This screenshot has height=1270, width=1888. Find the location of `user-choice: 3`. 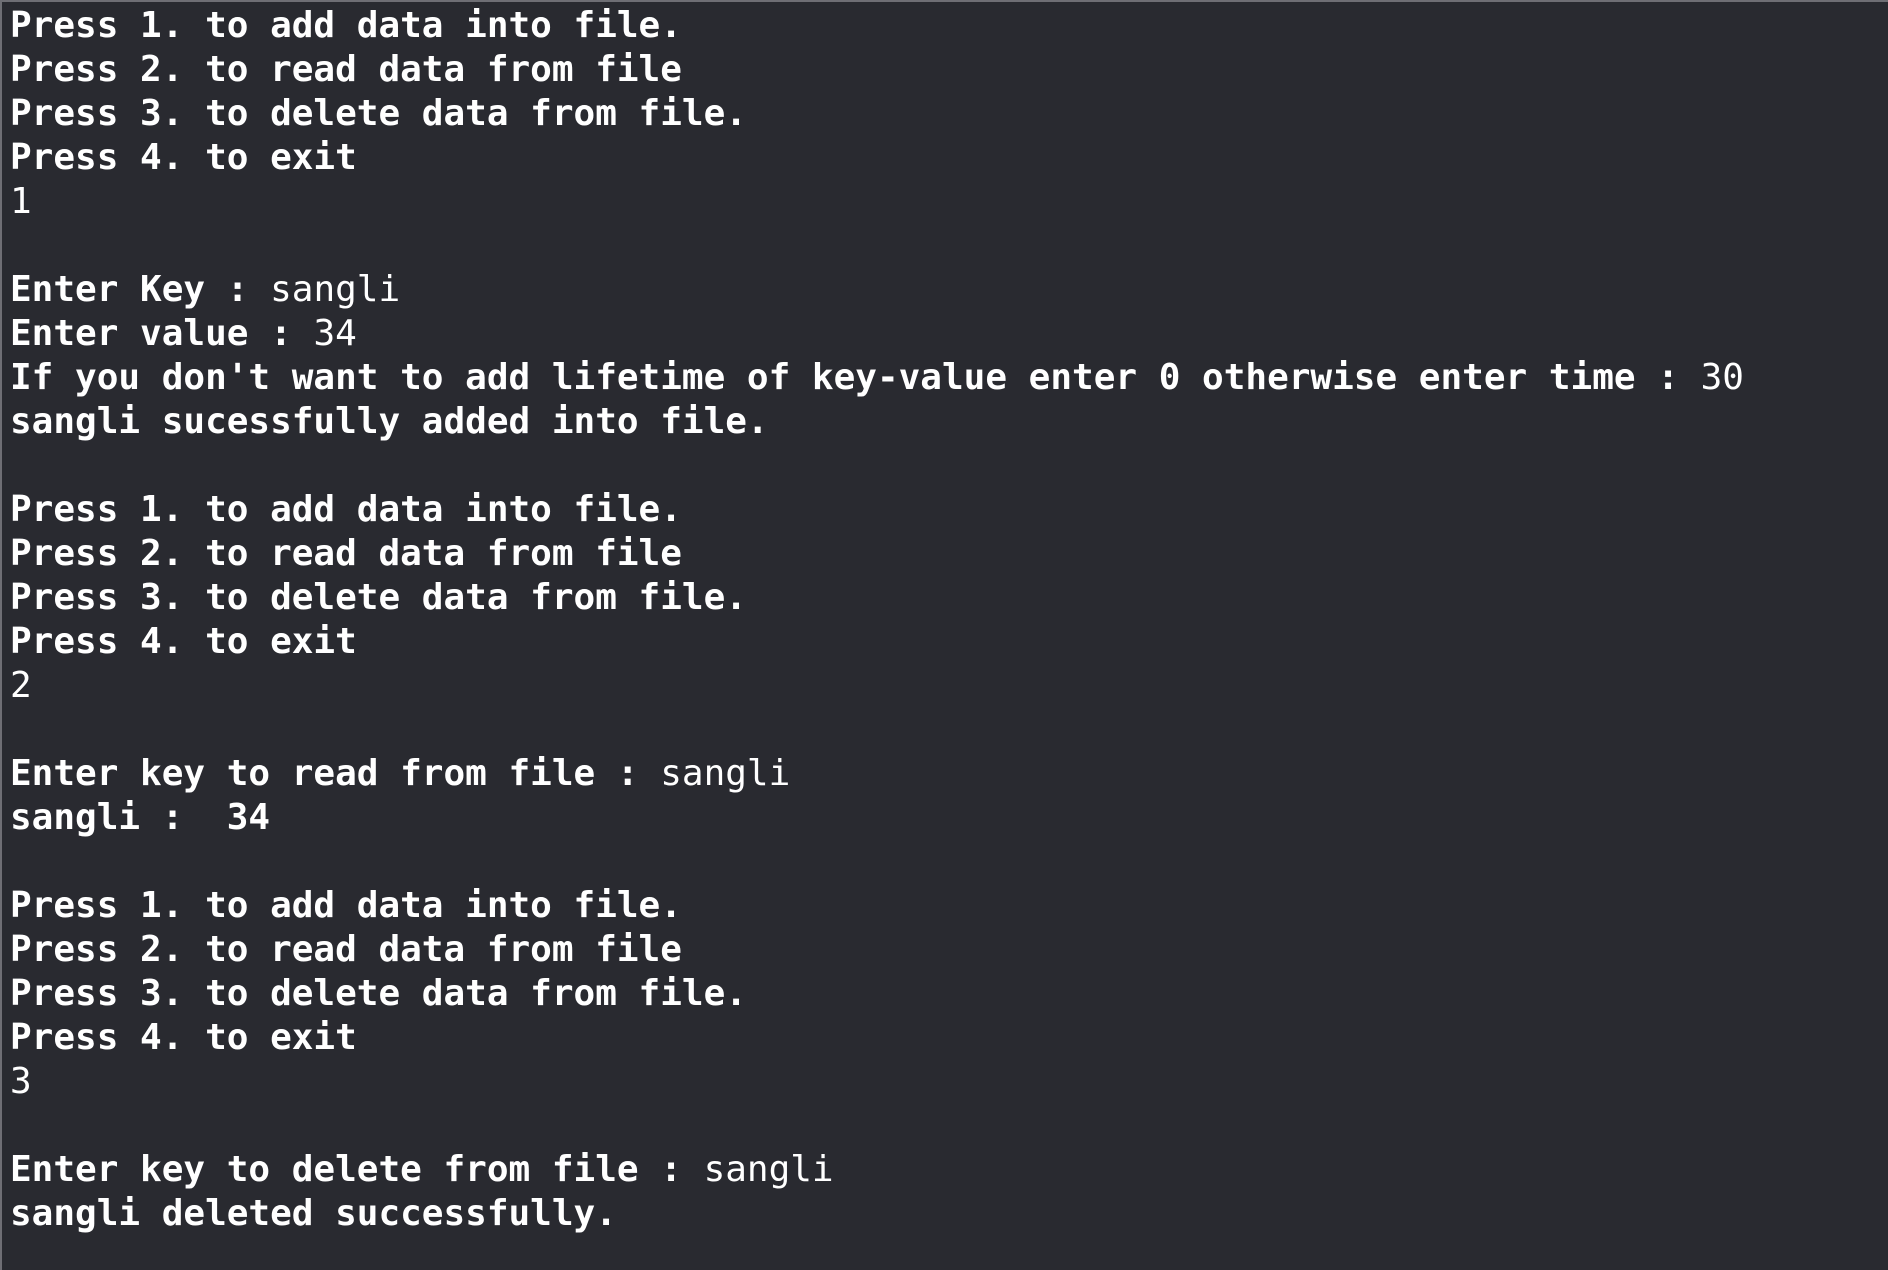

user-choice: 3 is located at coordinates (21, 1081).